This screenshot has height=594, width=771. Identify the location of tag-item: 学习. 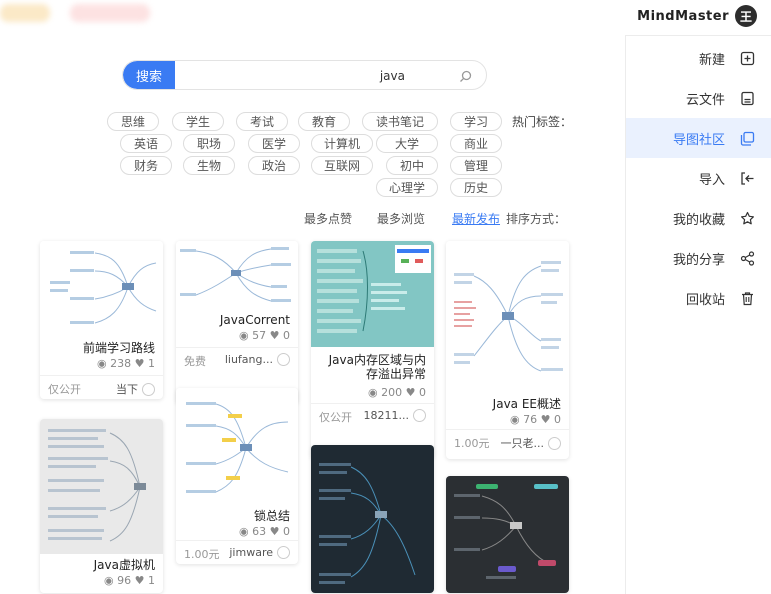
(476, 121).